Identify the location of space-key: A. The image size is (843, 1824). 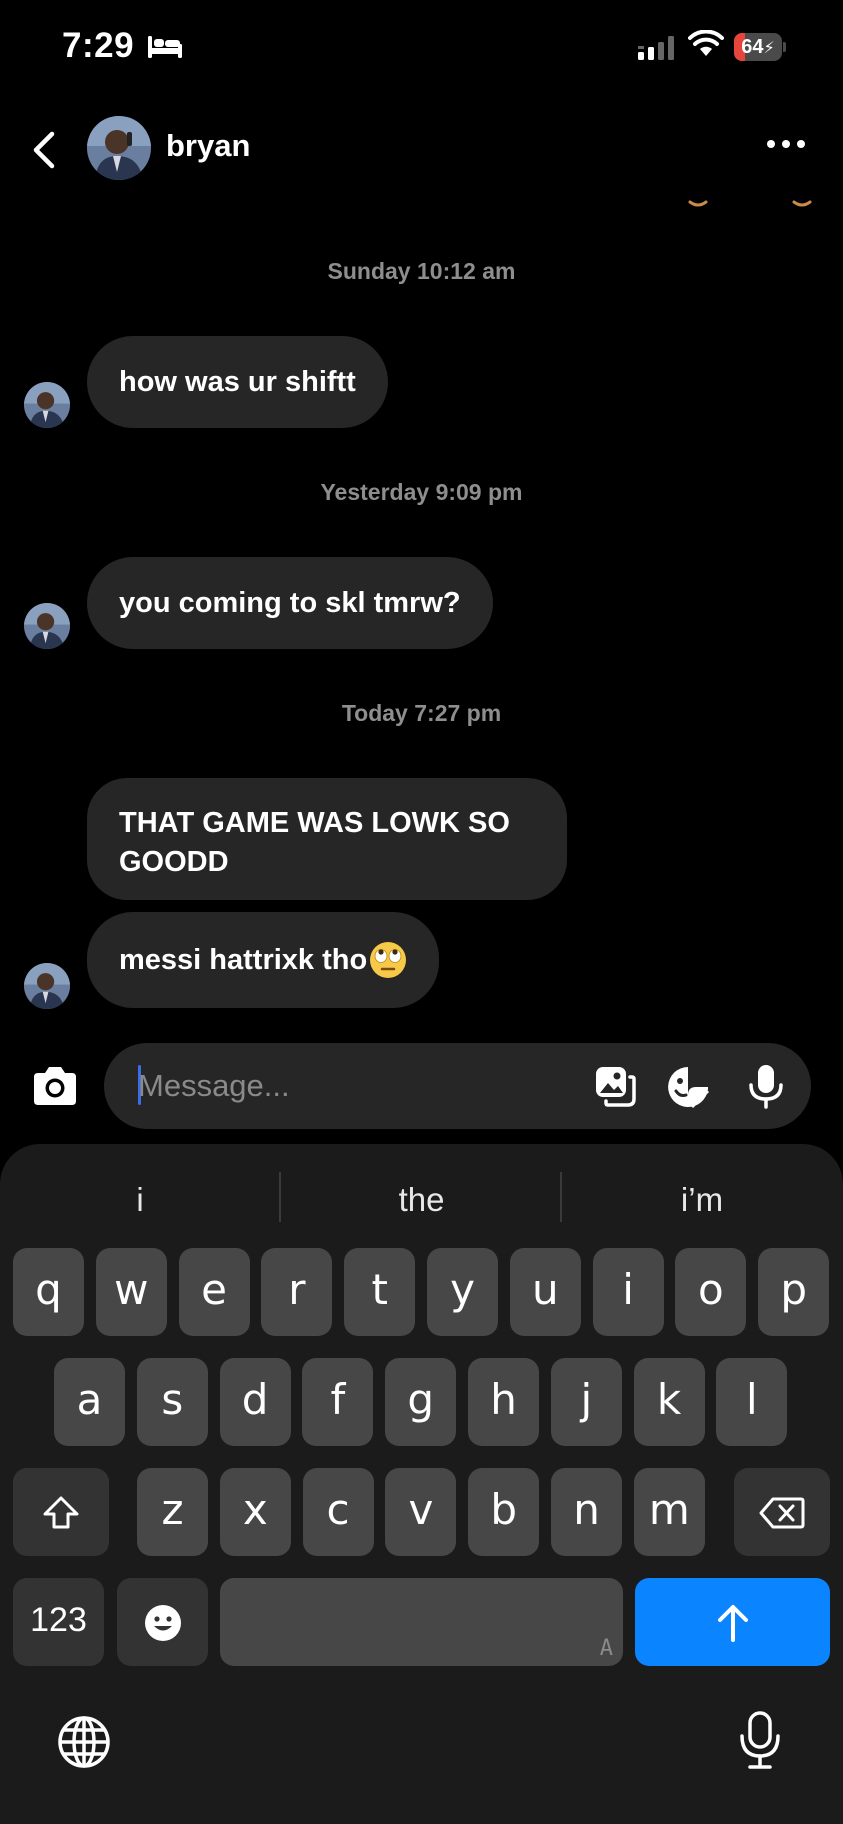
(421, 1622).